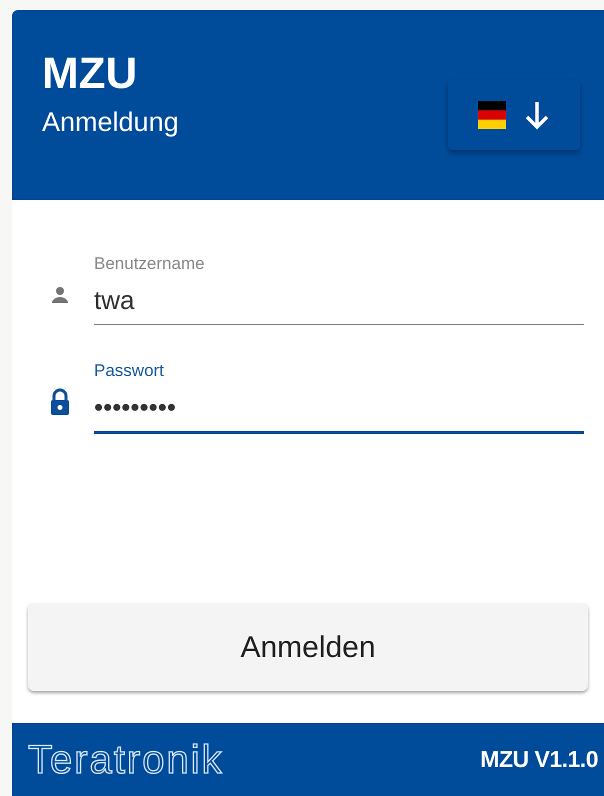 The height and width of the screenshot is (796, 604). What do you see at coordinates (514, 115) in the screenshot?
I see `language-button` at bounding box center [514, 115].